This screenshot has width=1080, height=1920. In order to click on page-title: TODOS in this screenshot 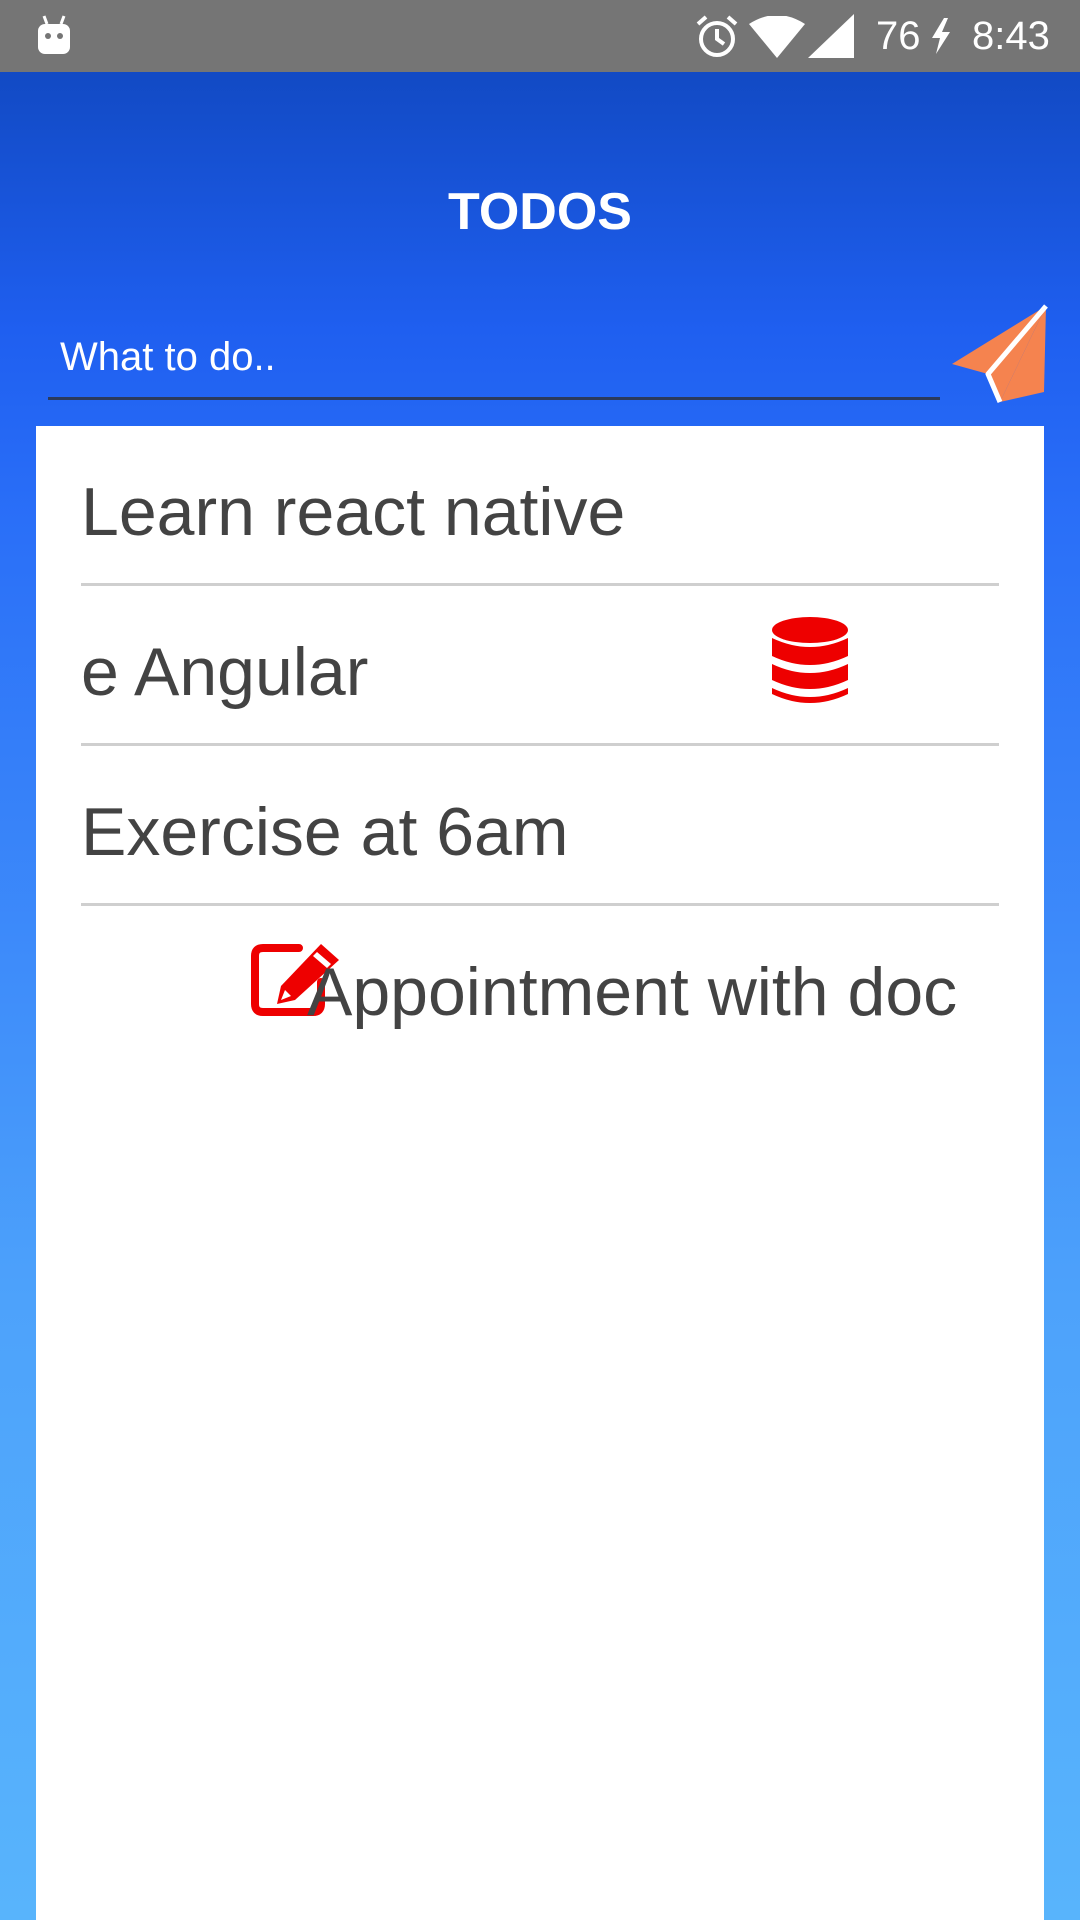, I will do `click(540, 212)`.